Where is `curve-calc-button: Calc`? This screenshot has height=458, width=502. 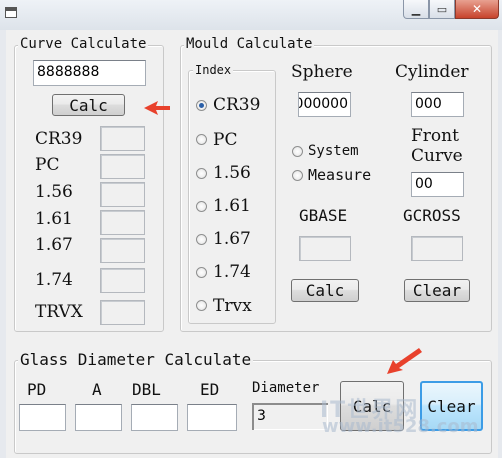
curve-calc-button: Calc is located at coordinates (88, 105).